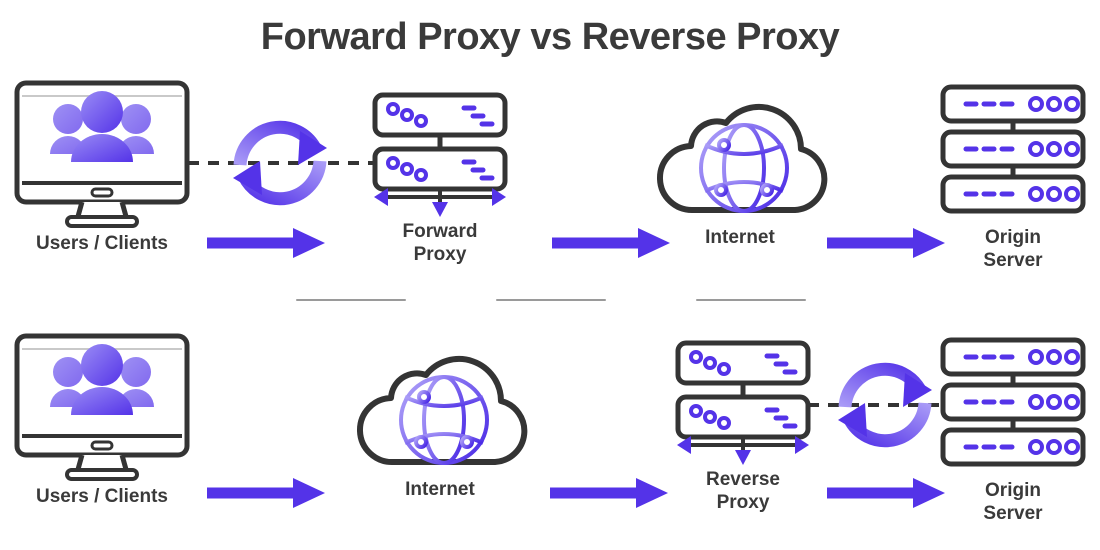 Image resolution: width=1100 pixels, height=550 pixels. What do you see at coordinates (440, 489) in the screenshot?
I see `node-label: Internet` at bounding box center [440, 489].